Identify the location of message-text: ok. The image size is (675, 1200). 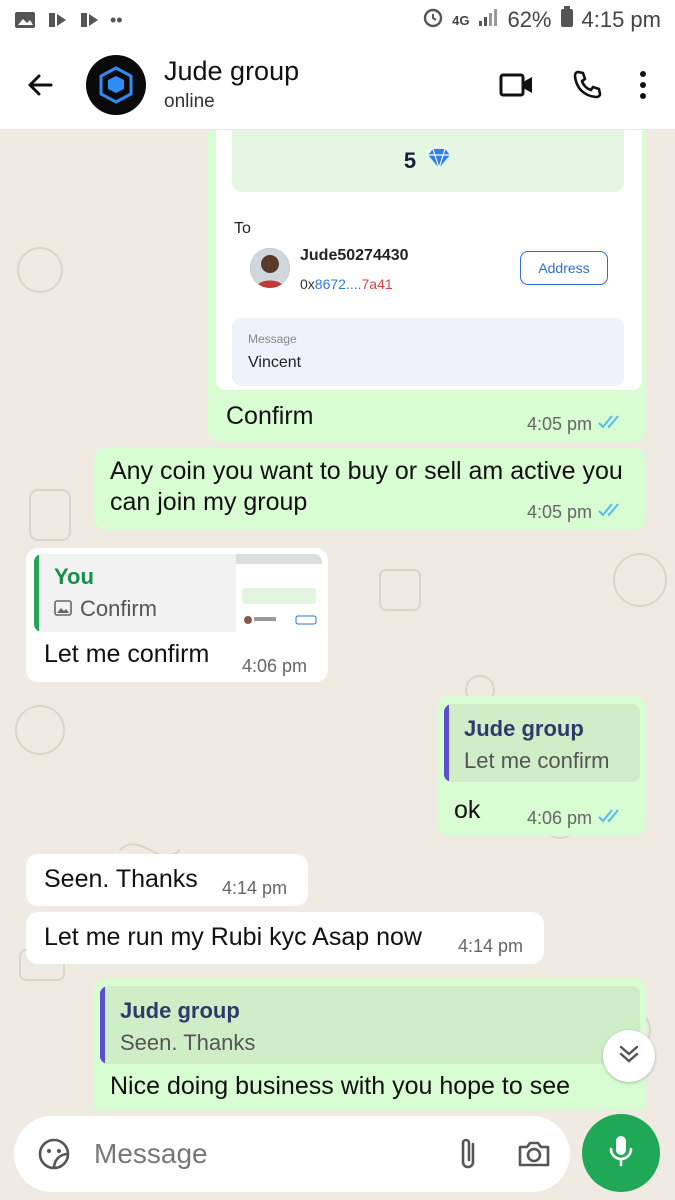
(467, 810).